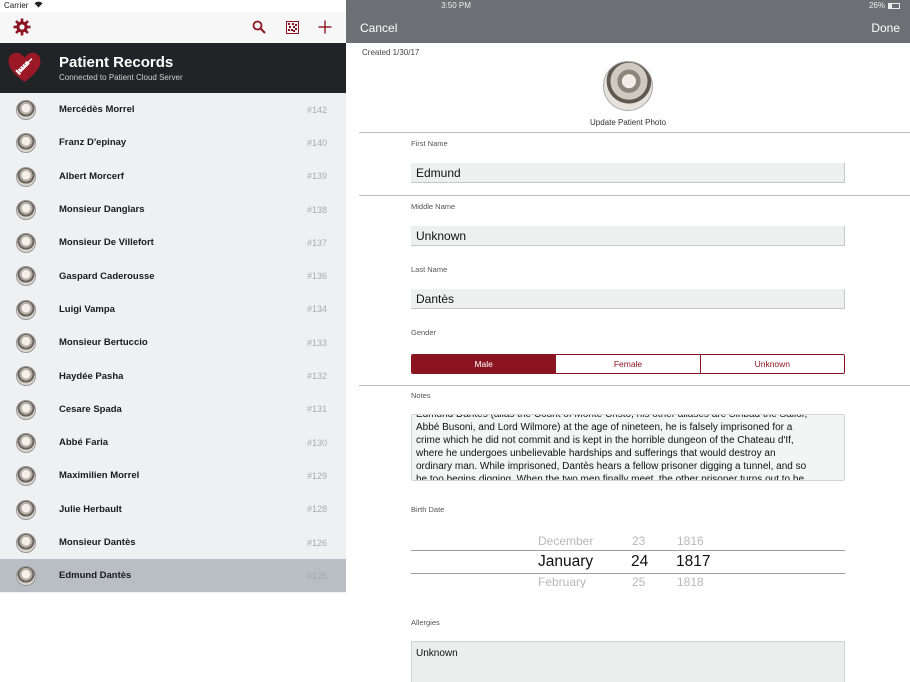 This screenshot has width=910, height=682. Describe the element at coordinates (316, 109) in the screenshot. I see `patient-number: #142` at that location.